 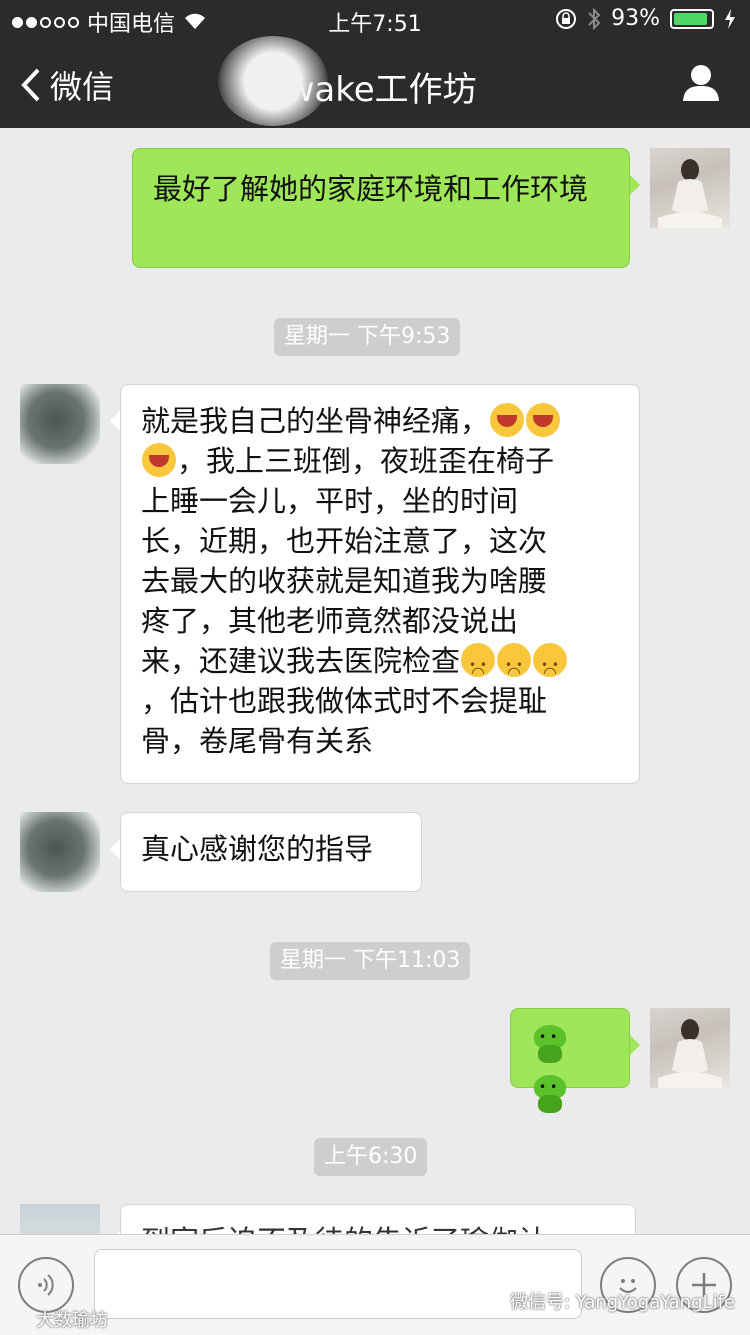 I want to click on bluetooth-icon, so click(x=594, y=18).